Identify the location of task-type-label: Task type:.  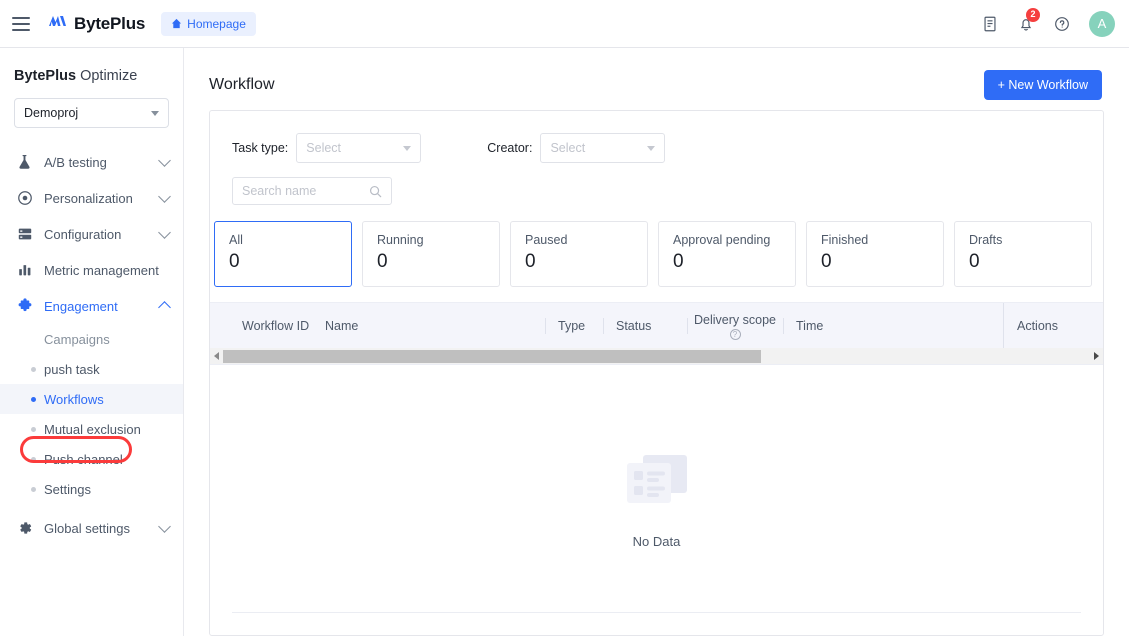
(260, 148).